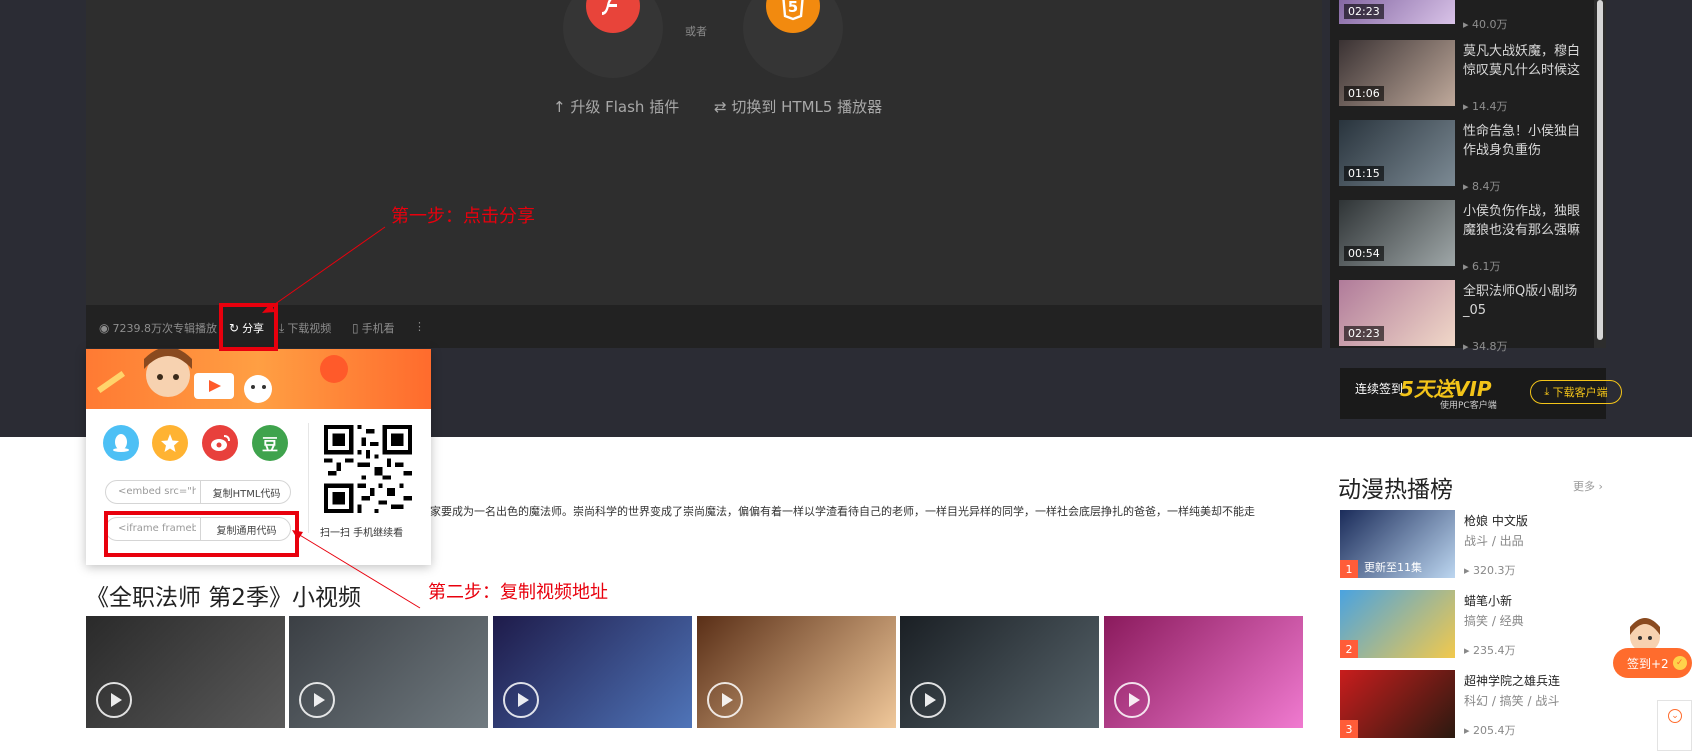 The image size is (1692, 751). I want to click on hot-title: 超神学院之雄兵连, so click(1512, 680).